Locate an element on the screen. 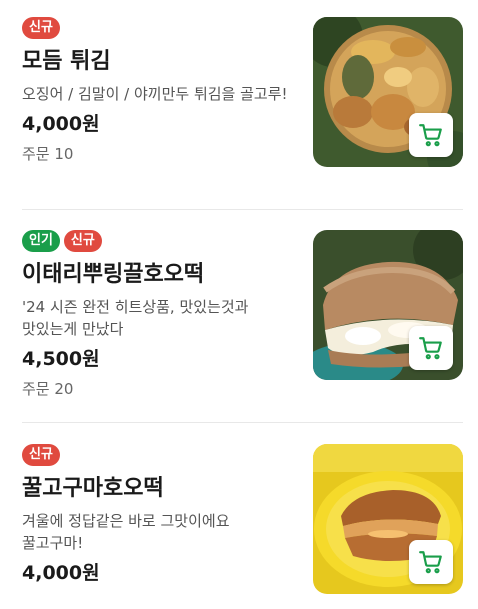 The width and height of the screenshot is (478, 609). menu-item-description: '24 시즌 완전 히트상품, 맛있는것과 맛있는게 만났다 is located at coordinates (135, 318).